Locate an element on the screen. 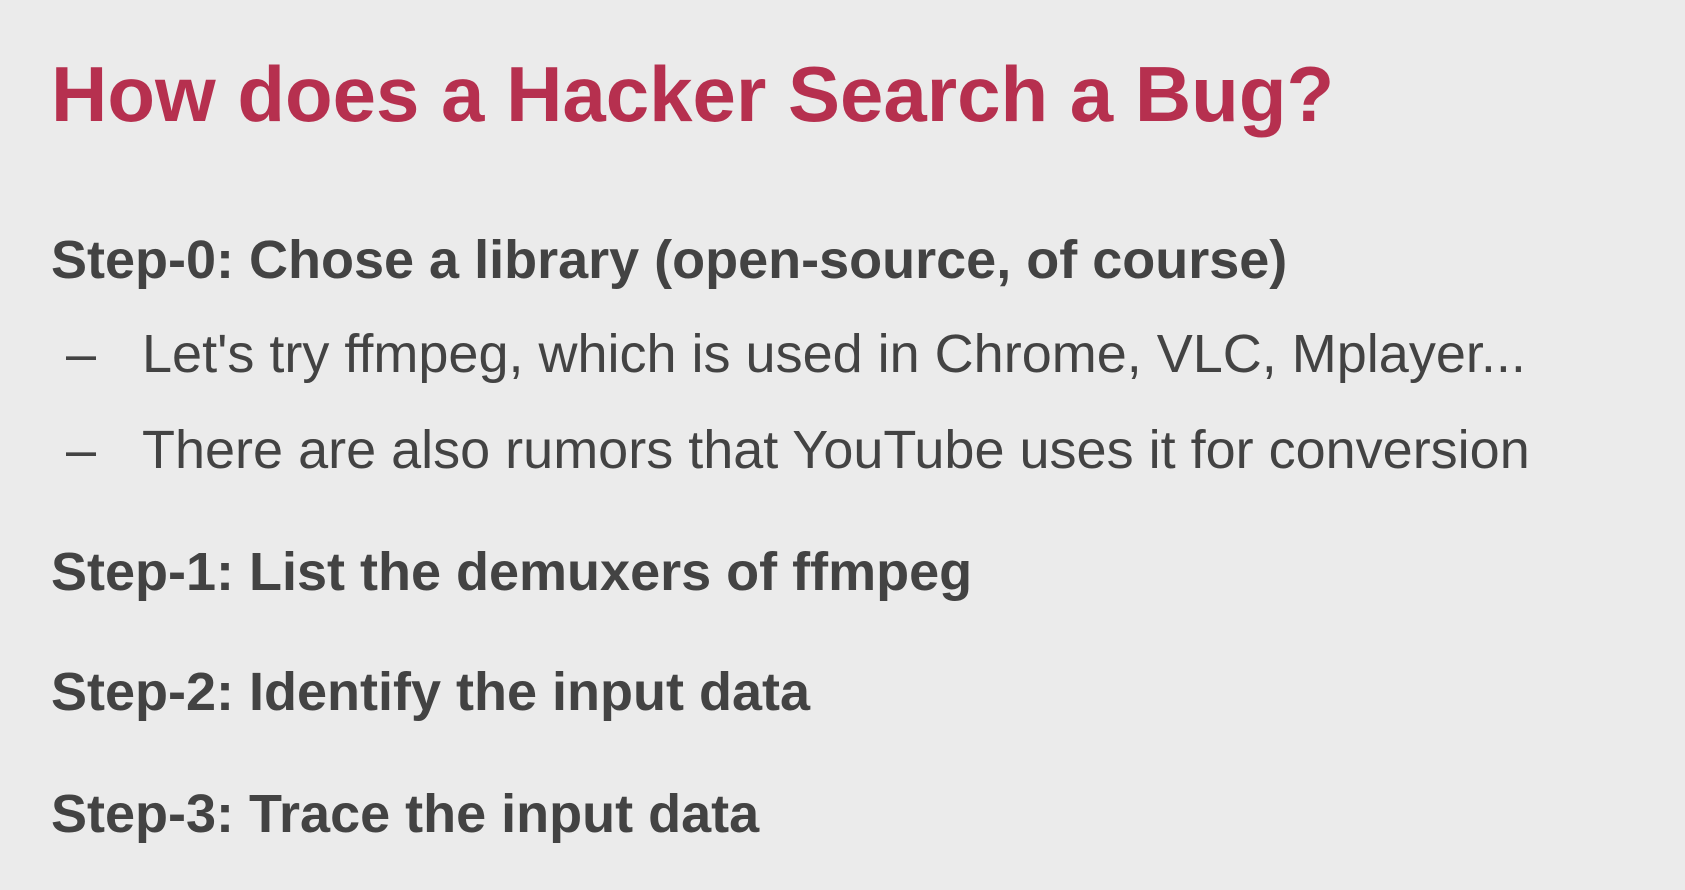  slide-title: How does a Hacker Search a Bug? is located at coordinates (693, 94).